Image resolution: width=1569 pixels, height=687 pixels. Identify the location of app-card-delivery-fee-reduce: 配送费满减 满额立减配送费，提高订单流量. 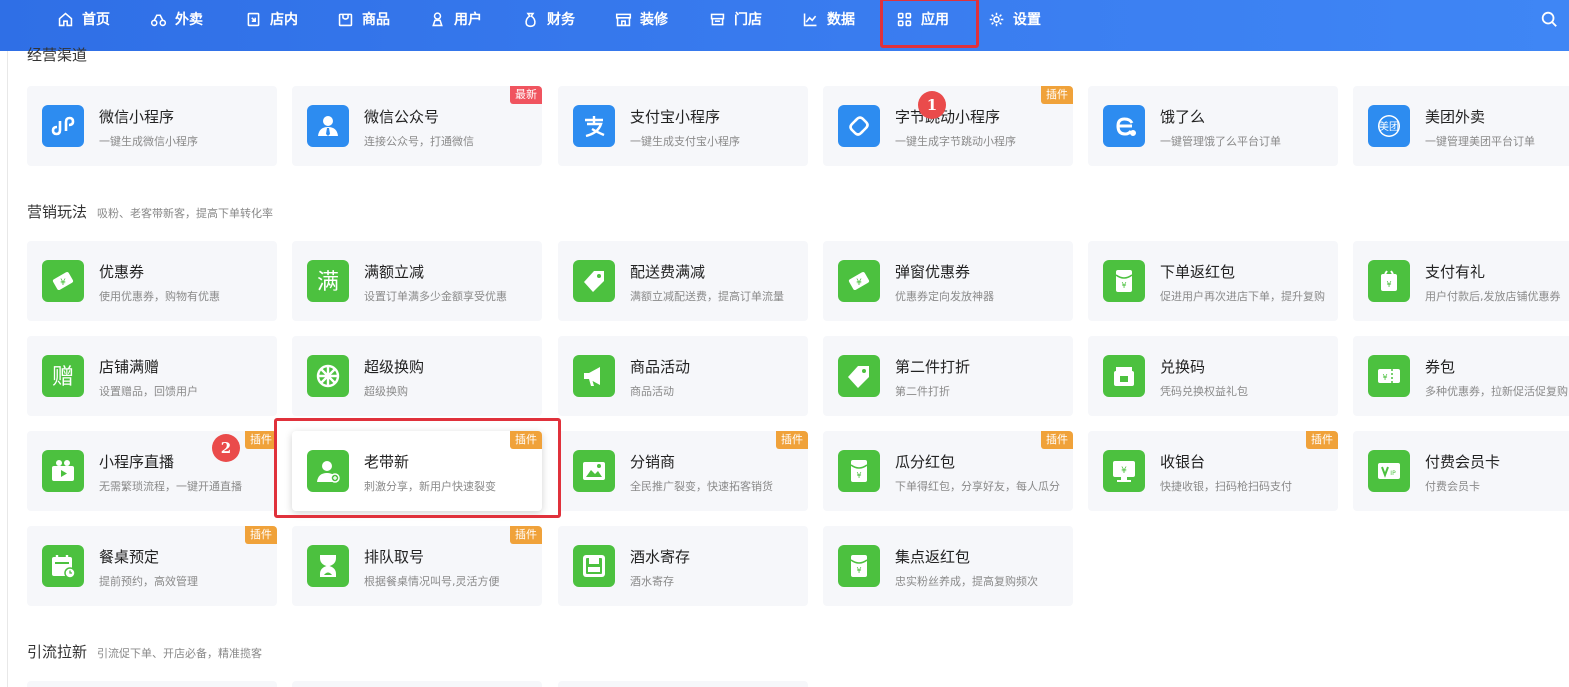
(683, 281).